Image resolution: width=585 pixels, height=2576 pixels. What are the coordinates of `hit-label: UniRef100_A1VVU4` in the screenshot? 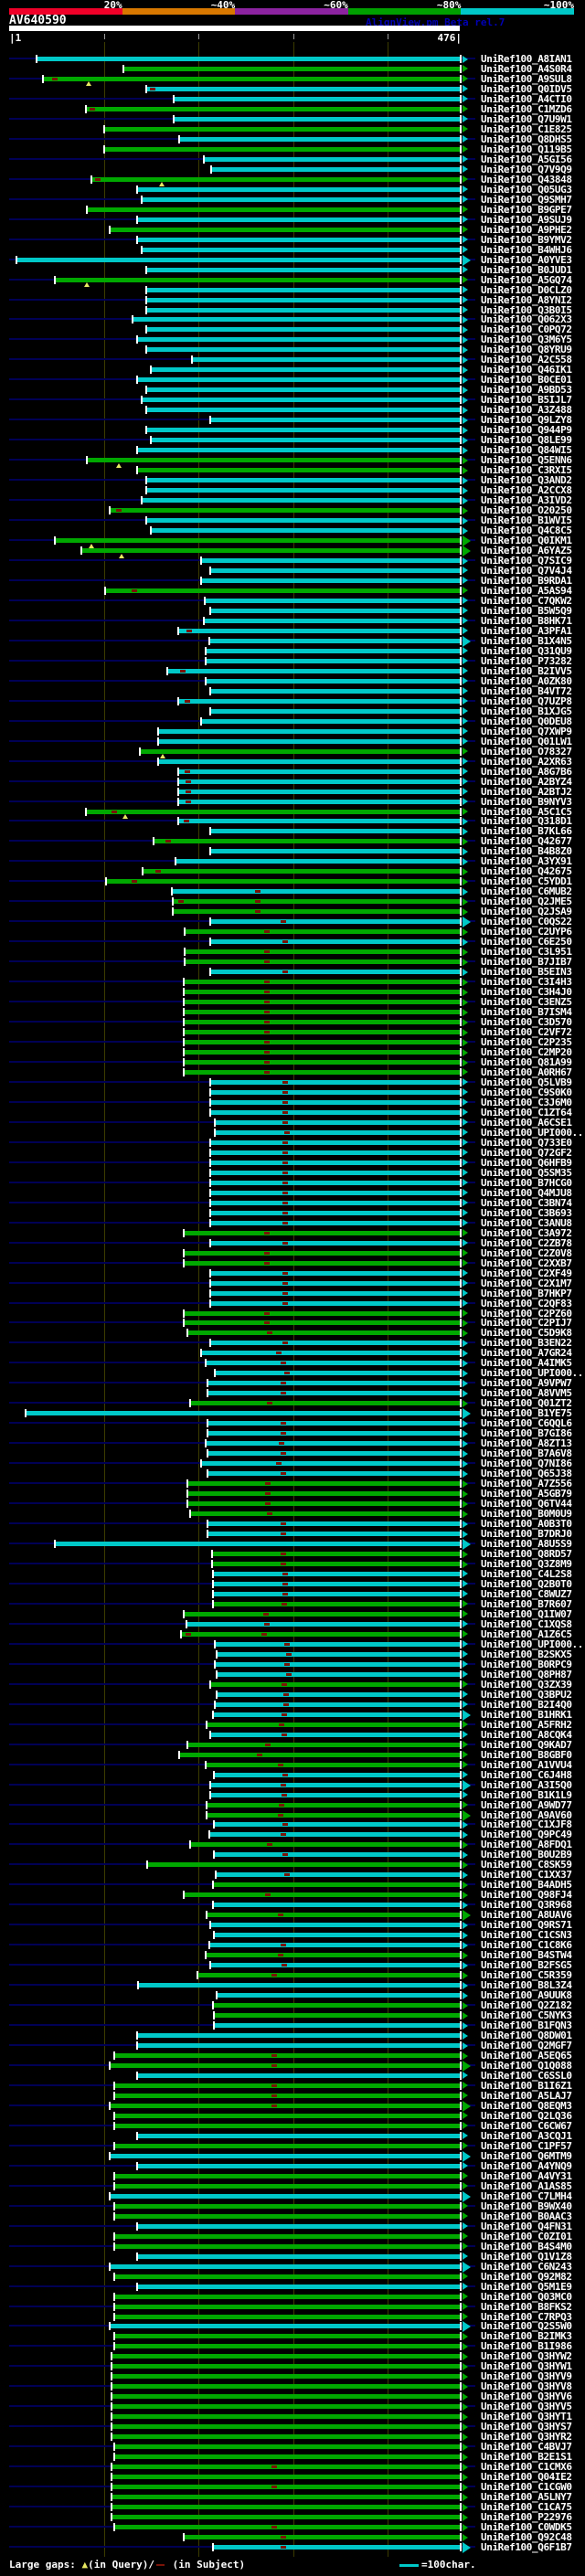 It's located at (527, 1765).